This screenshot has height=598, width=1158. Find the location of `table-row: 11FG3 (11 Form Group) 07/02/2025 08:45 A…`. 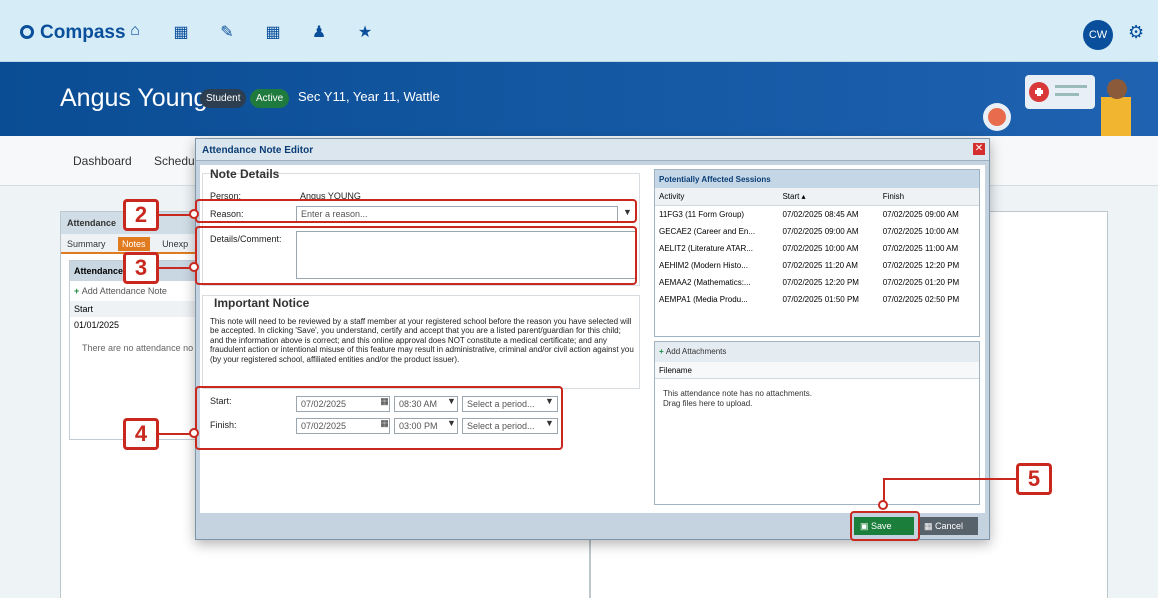

table-row: 11FG3 (11 Form Group) 07/02/2025 08:45 A… is located at coordinates (809, 214).